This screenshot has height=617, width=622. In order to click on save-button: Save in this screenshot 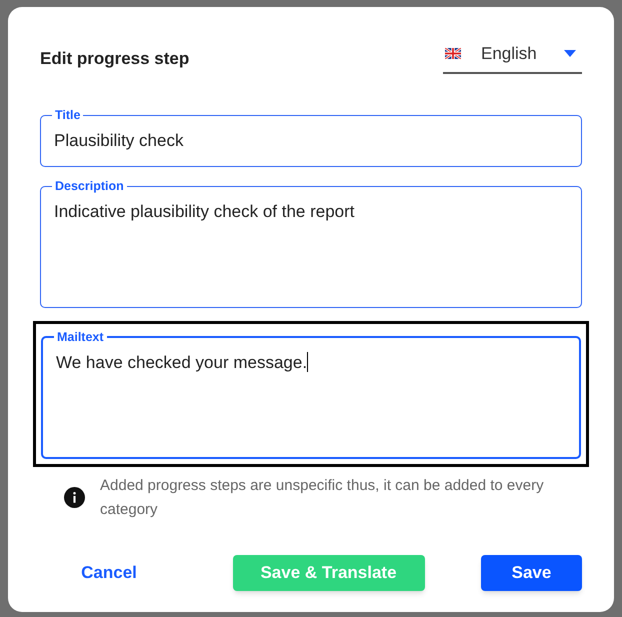, I will do `click(531, 573)`.